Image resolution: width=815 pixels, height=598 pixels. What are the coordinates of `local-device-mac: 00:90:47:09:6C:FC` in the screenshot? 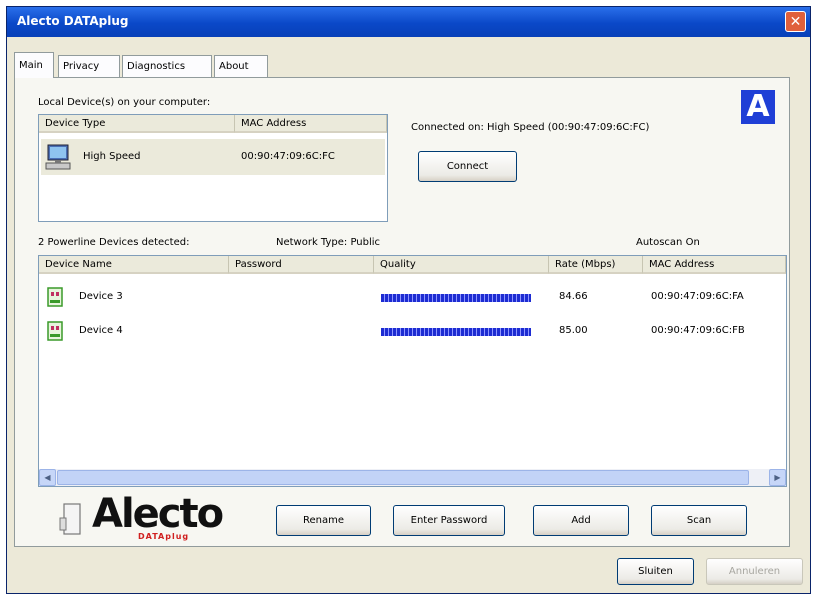 It's located at (288, 156).